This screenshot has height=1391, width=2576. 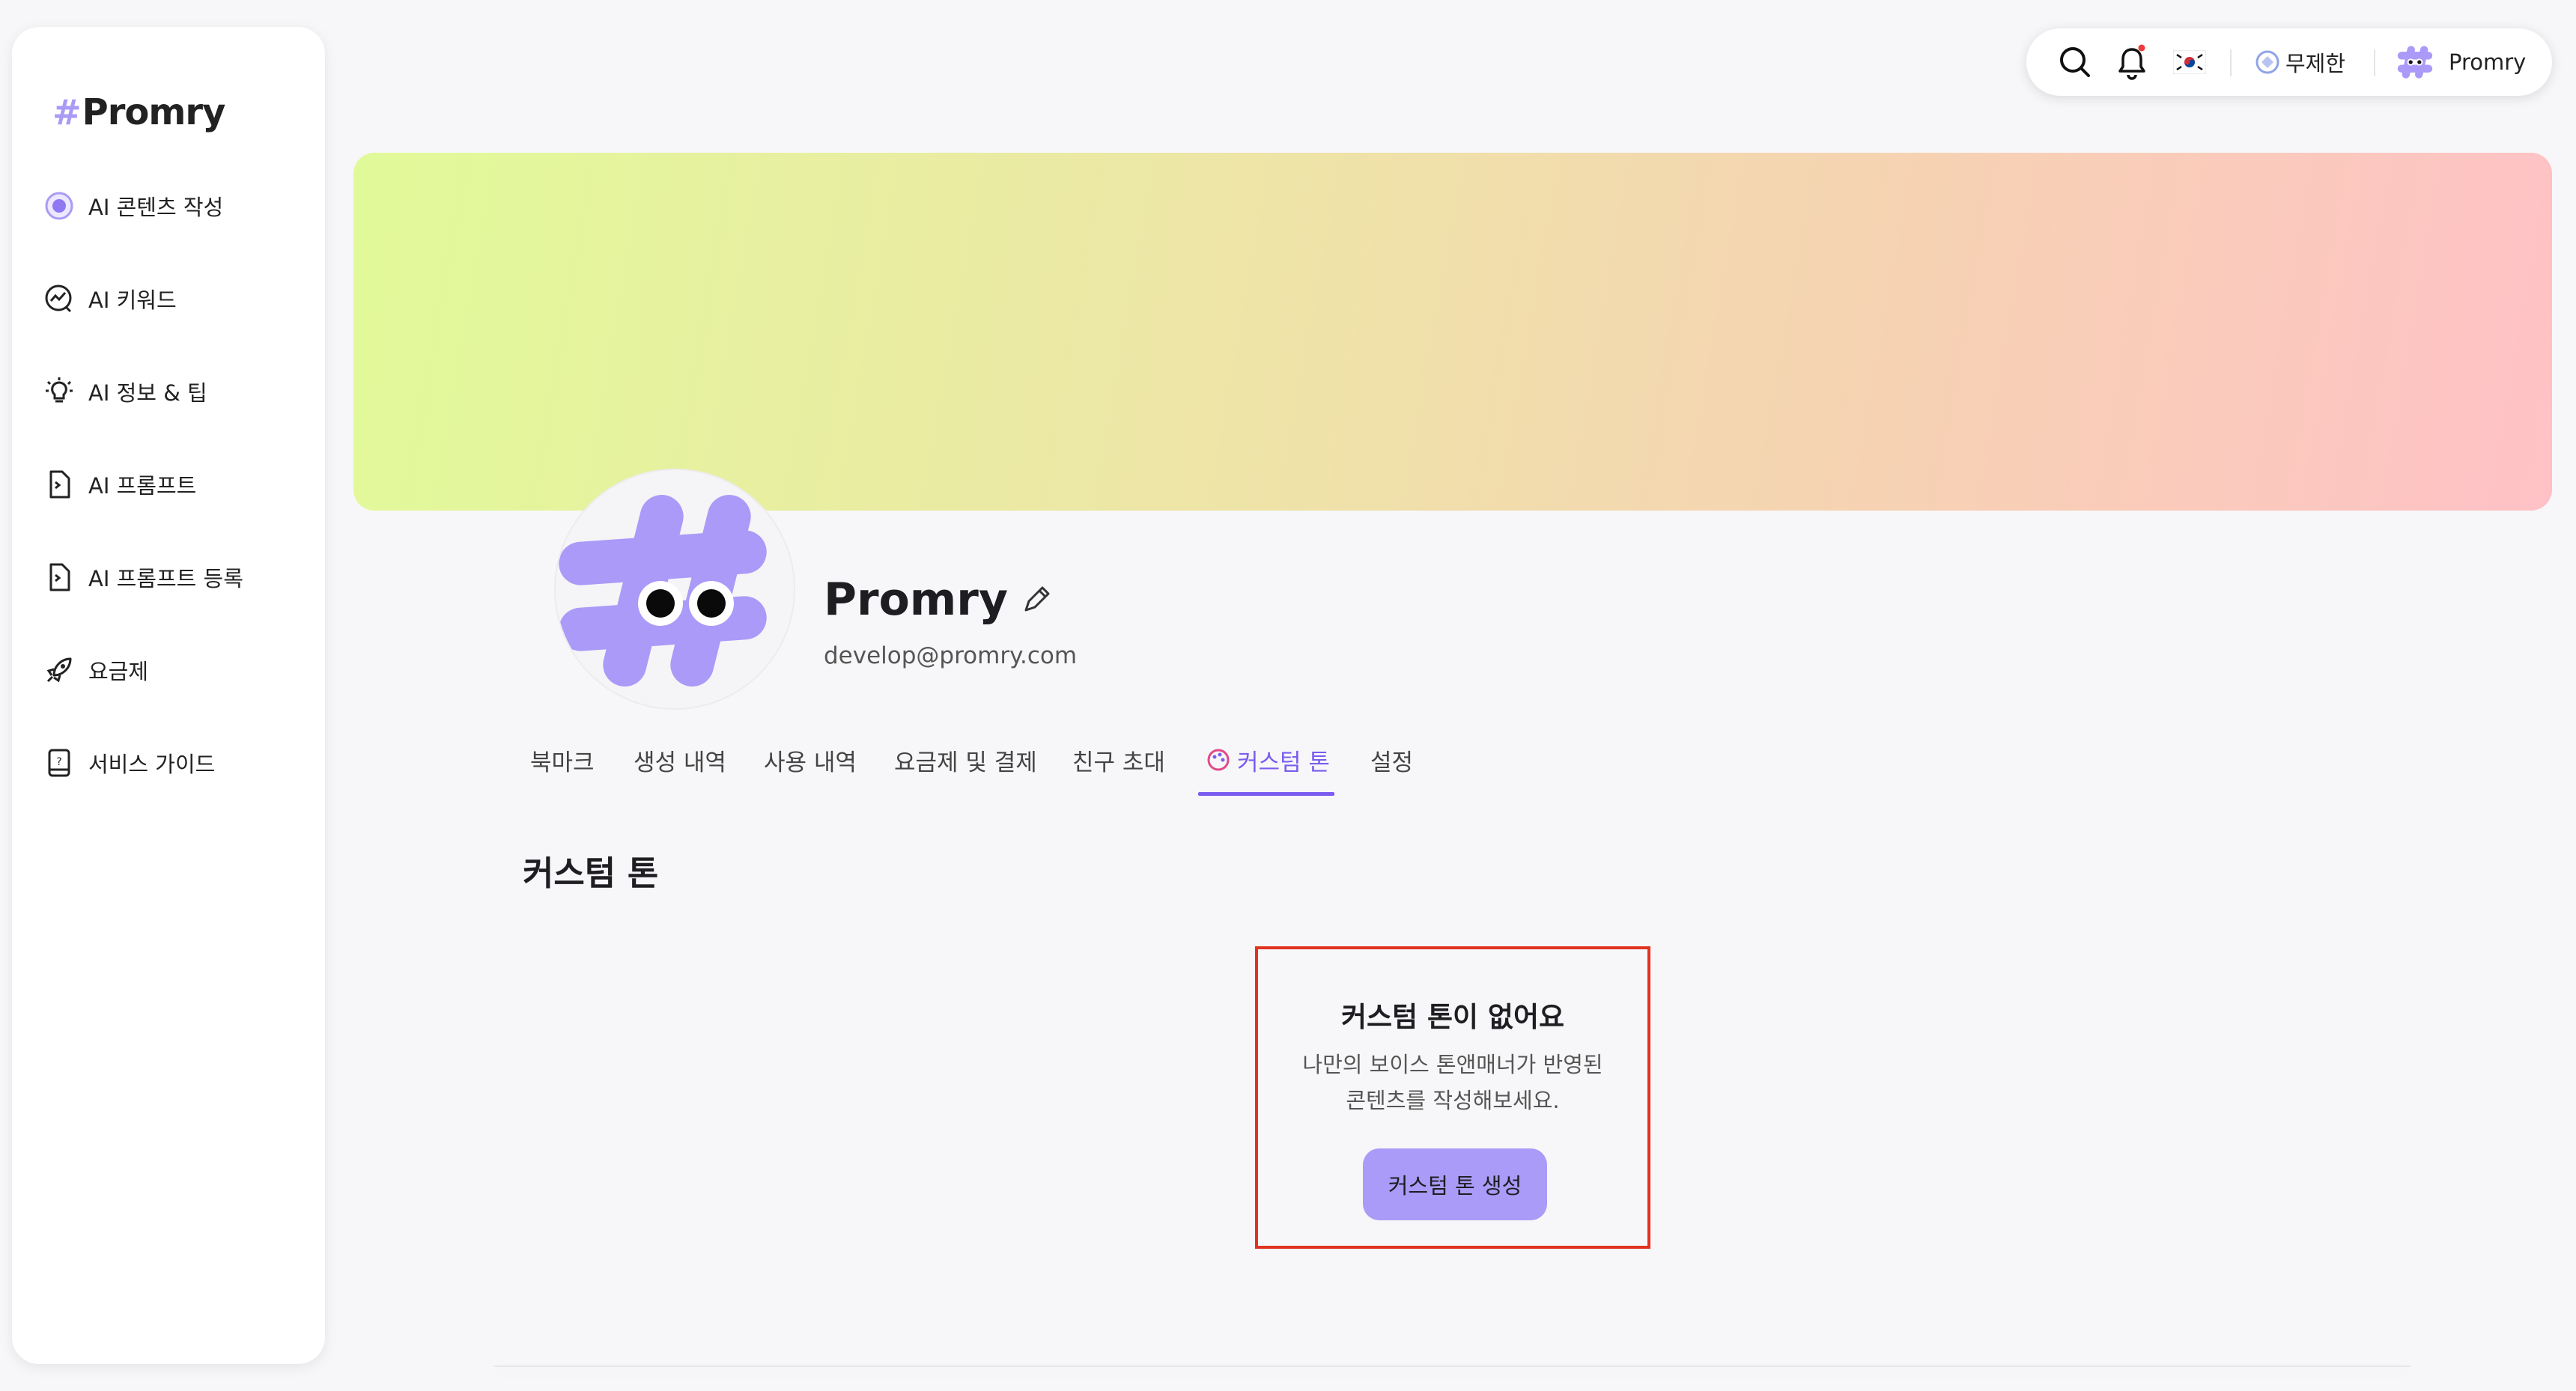 What do you see at coordinates (132, 300) in the screenshot?
I see `sidebar-item-label: AI 키워드` at bounding box center [132, 300].